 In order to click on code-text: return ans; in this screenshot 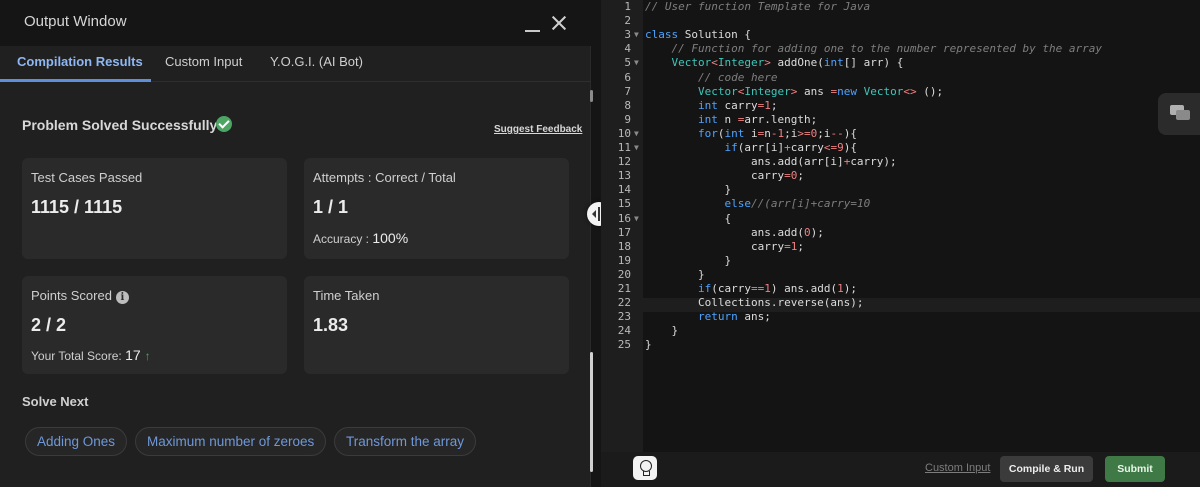, I will do `click(734, 317)`.